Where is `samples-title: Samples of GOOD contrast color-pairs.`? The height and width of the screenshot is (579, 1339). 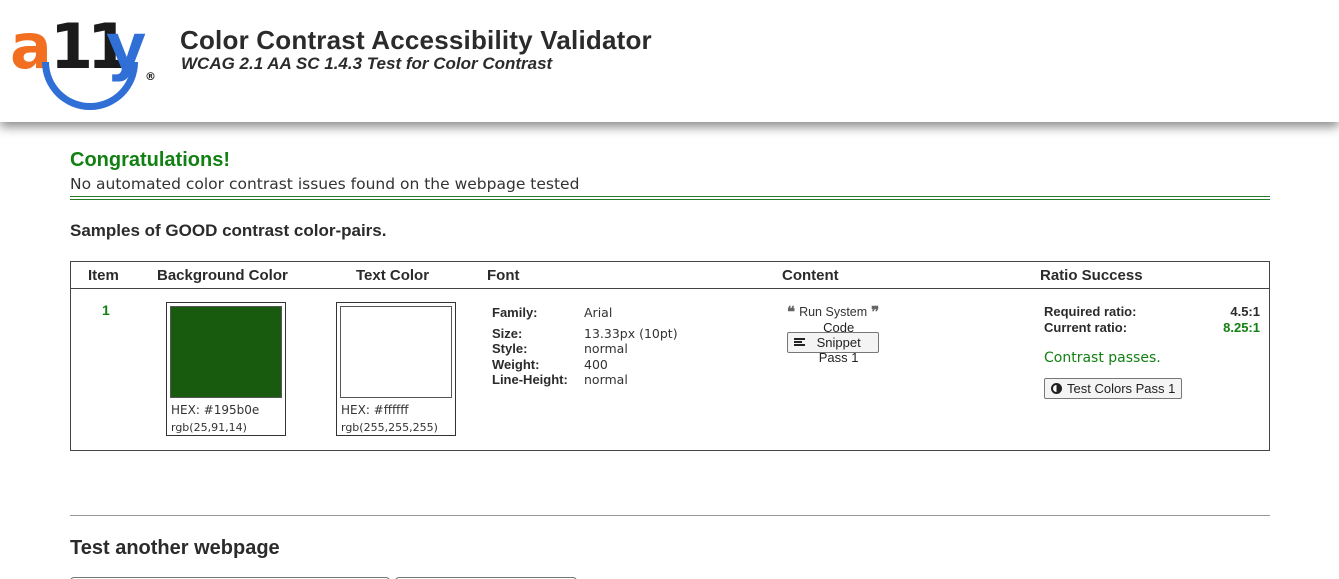
samples-title: Samples of GOOD contrast color-pairs. is located at coordinates (228, 230).